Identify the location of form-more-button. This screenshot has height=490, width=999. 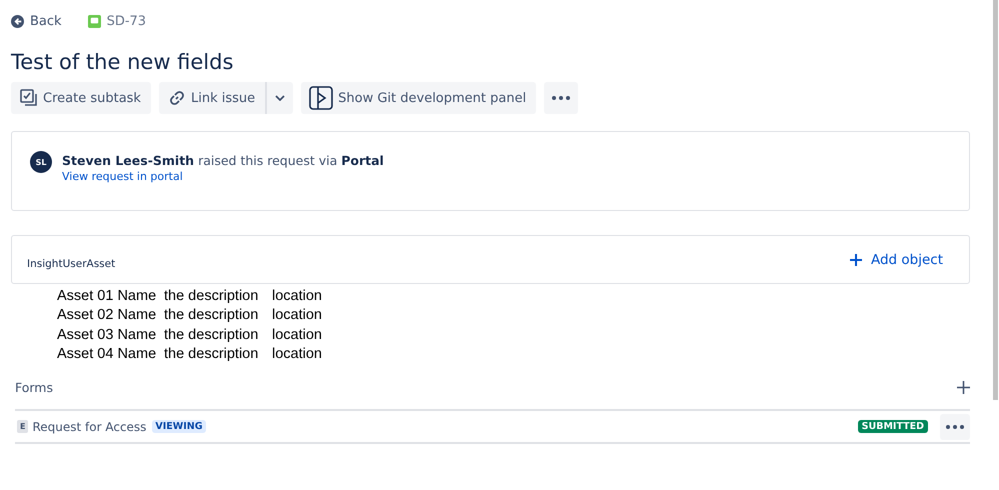
(955, 427).